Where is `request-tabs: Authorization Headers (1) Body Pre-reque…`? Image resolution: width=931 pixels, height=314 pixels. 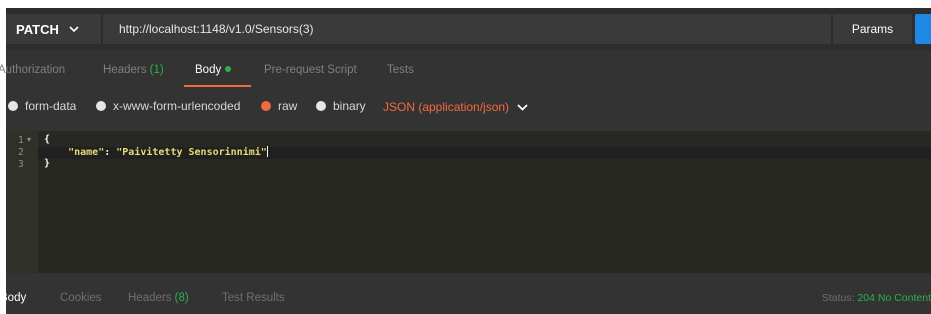 request-tabs: Authorization Headers (1) Body Pre-reque… is located at coordinates (465, 69).